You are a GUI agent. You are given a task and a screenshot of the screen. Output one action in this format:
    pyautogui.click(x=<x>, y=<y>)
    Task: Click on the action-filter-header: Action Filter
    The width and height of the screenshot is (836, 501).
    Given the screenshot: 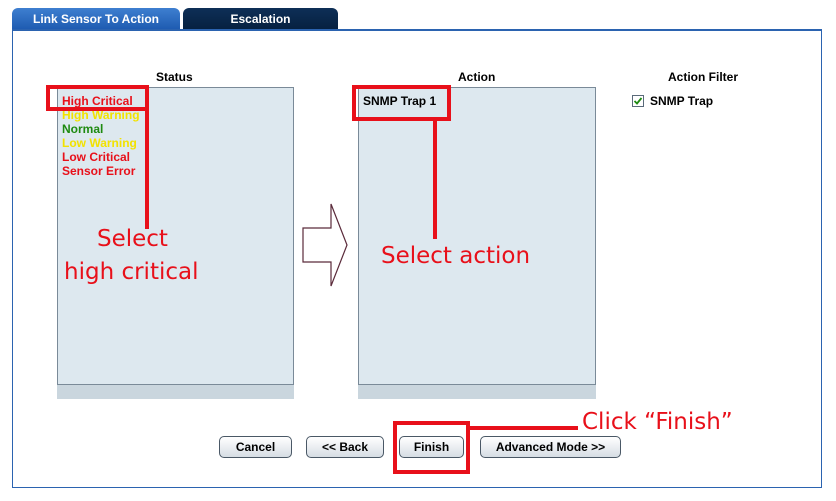 What is the action you would take?
    pyautogui.click(x=703, y=77)
    